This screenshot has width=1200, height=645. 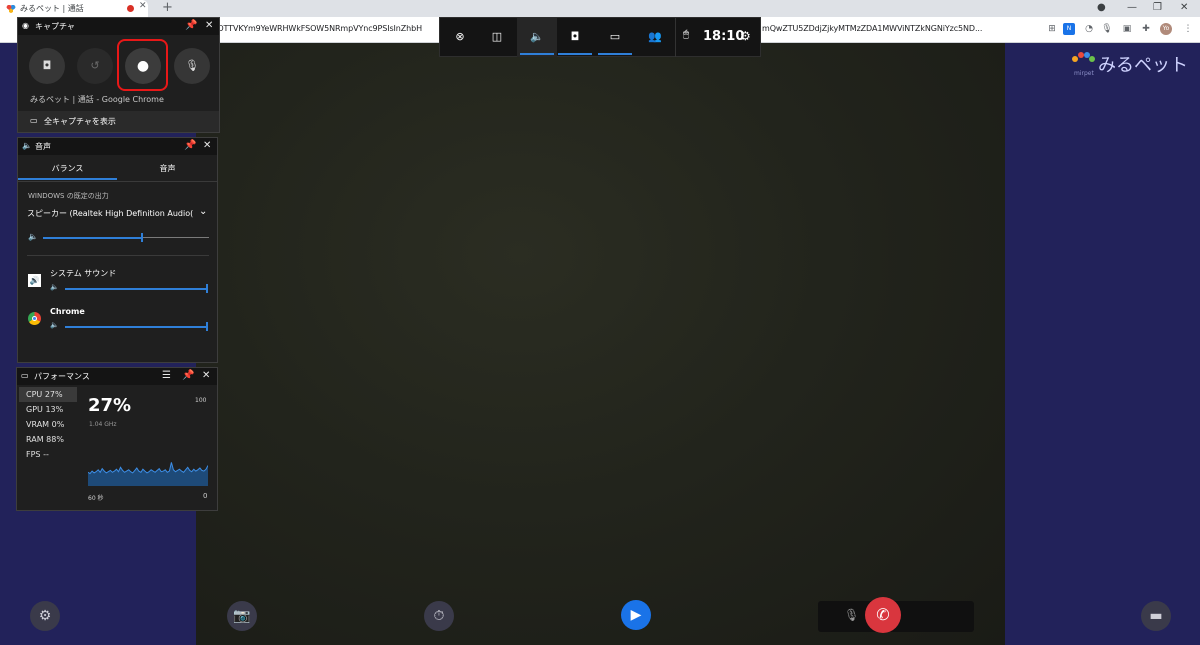 I want to click on chrome-volume-slider, so click(x=136, y=326).